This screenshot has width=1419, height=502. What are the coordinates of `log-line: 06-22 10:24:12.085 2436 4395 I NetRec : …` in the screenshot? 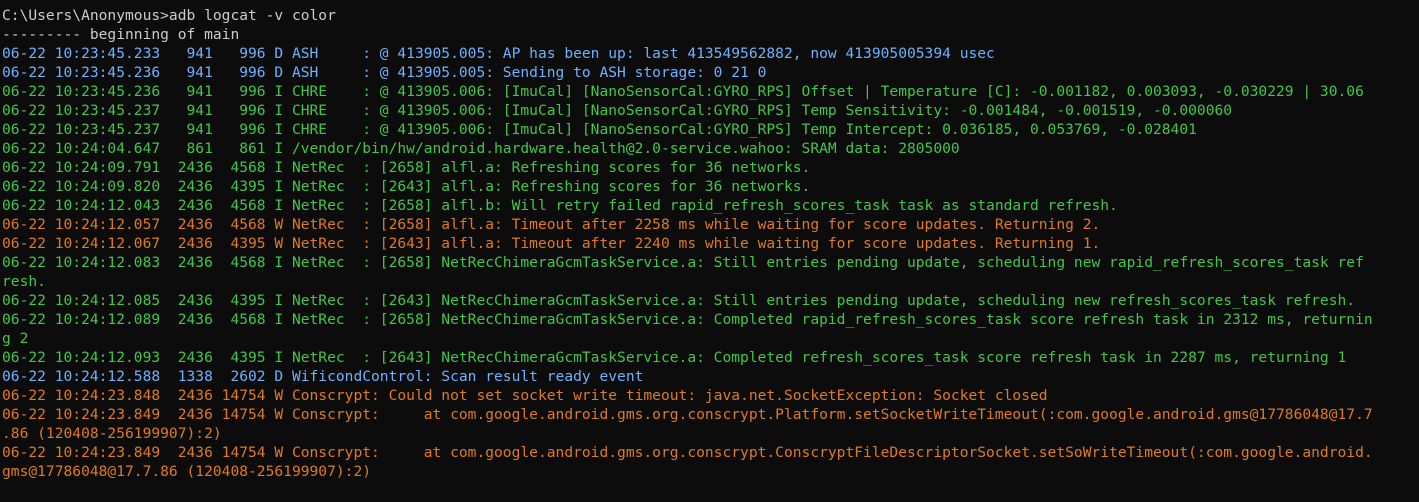 It's located at (679, 300).